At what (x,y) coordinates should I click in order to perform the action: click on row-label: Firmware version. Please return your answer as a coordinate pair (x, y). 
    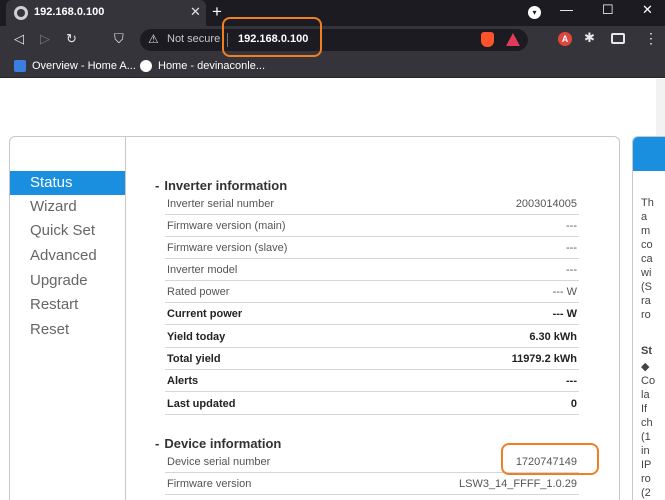
    Looking at the image, I should click on (209, 484).